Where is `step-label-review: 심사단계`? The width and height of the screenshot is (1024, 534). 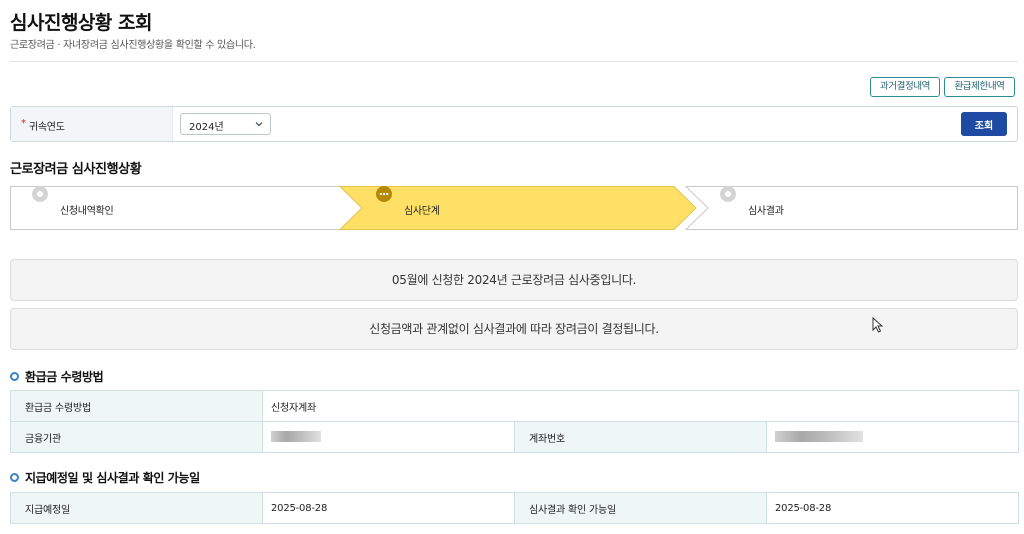
step-label-review: 심사단계 is located at coordinates (422, 209).